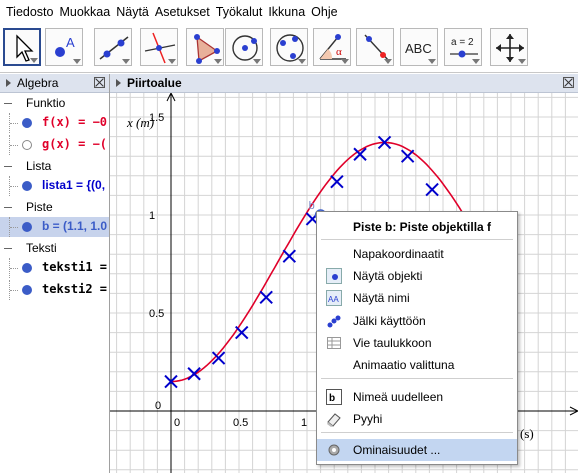 The width and height of the screenshot is (578, 473). I want to click on svg-text: α, so click(339, 52).